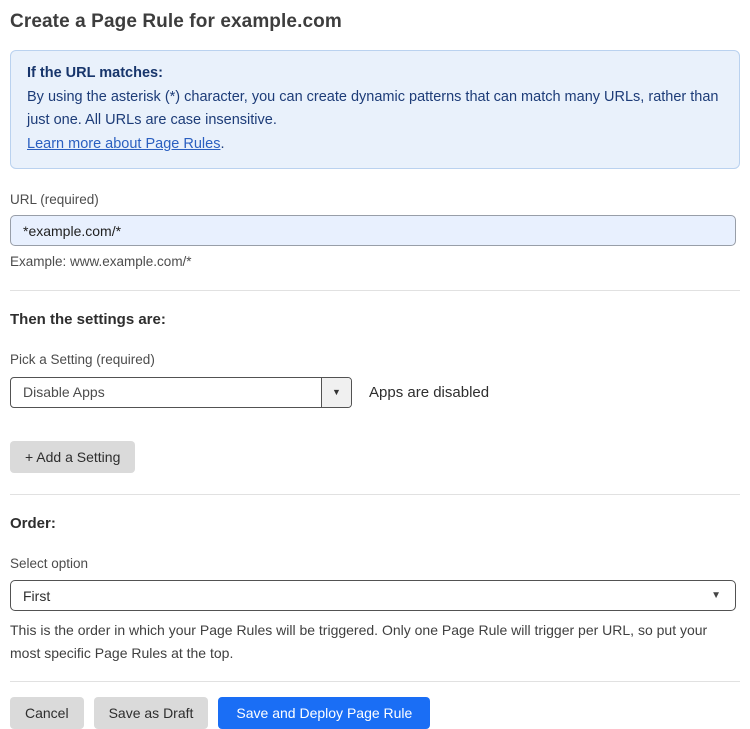  I want to click on url-label: URL (required), so click(54, 199).